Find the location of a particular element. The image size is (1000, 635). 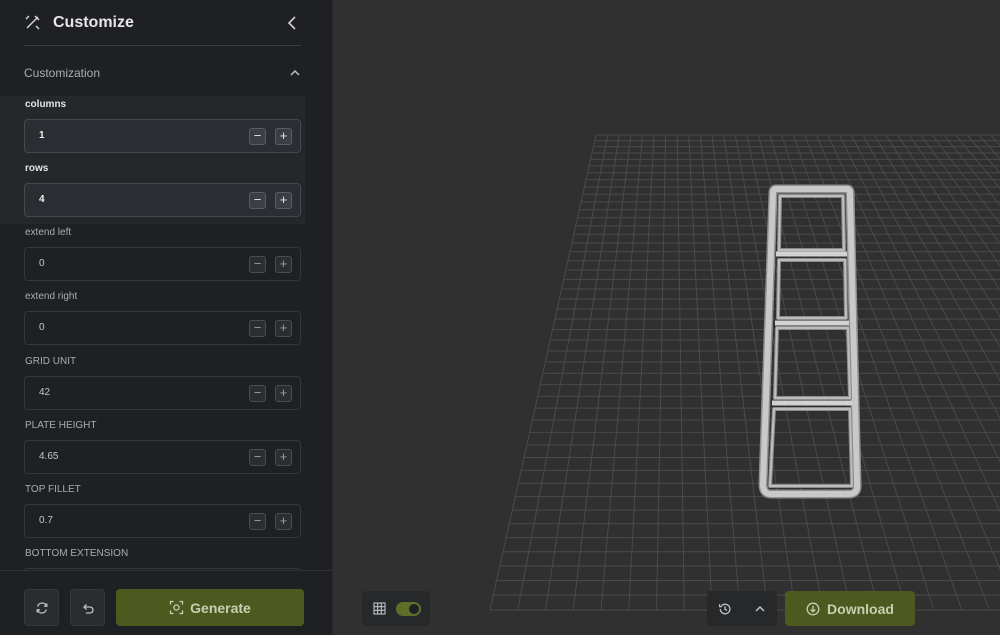

field-value: 4 is located at coordinates (42, 199).